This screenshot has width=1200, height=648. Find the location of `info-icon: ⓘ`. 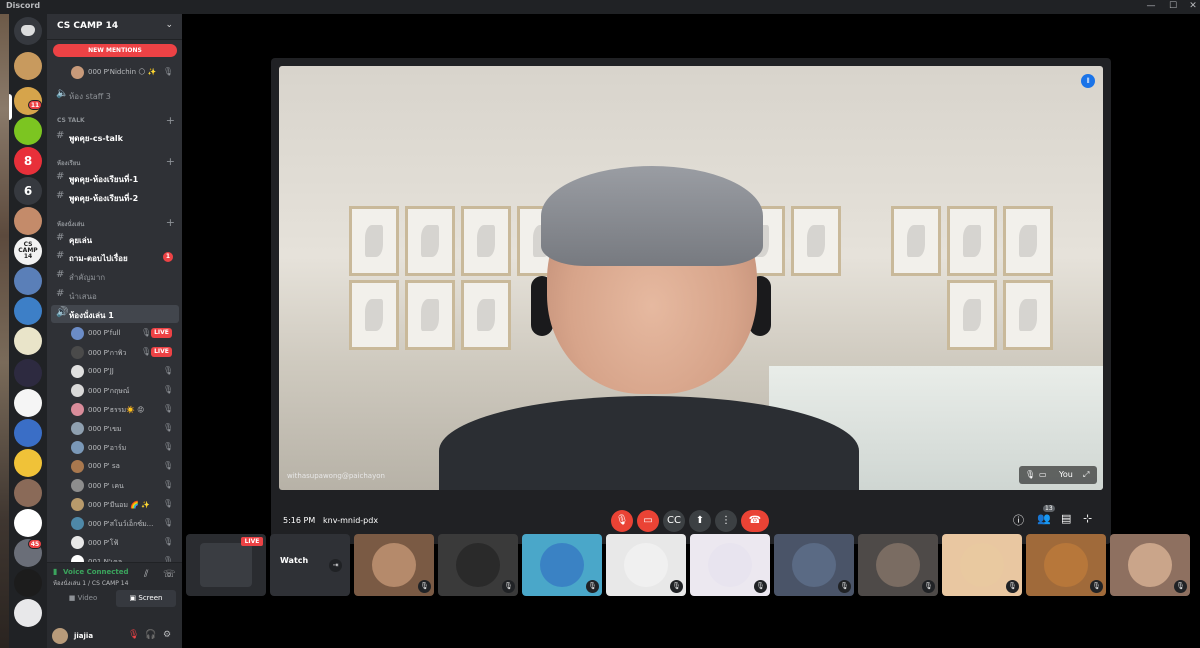

info-icon: ⓘ is located at coordinates (1018, 520).